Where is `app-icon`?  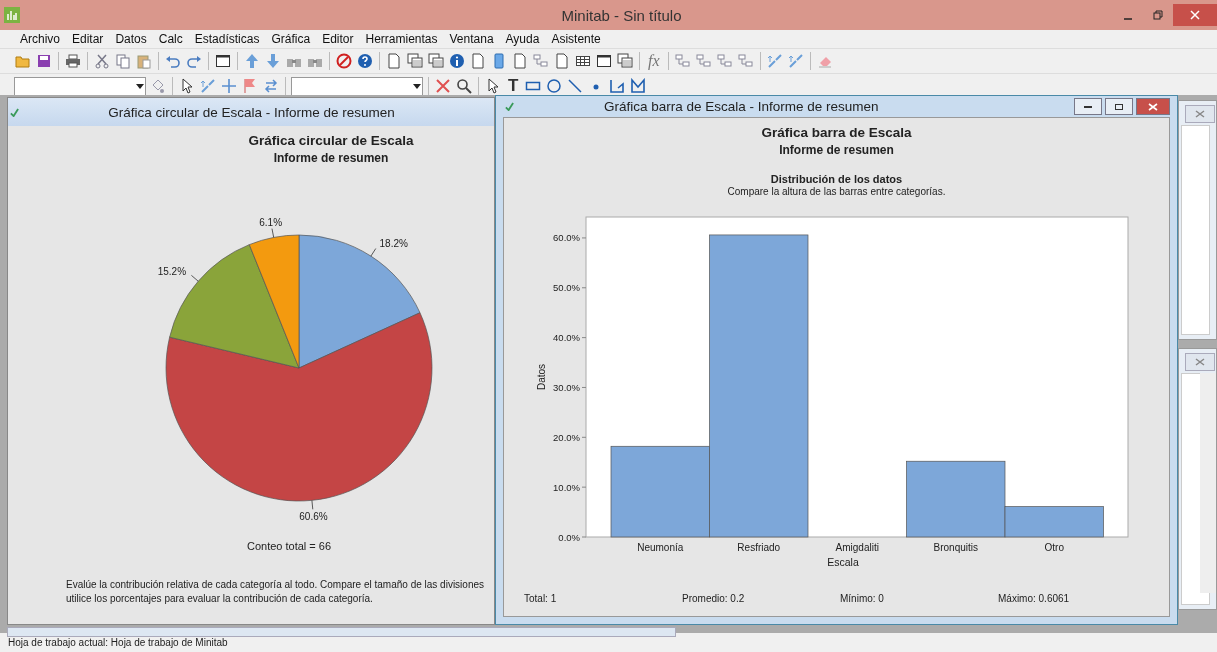
app-icon is located at coordinates (12, 15).